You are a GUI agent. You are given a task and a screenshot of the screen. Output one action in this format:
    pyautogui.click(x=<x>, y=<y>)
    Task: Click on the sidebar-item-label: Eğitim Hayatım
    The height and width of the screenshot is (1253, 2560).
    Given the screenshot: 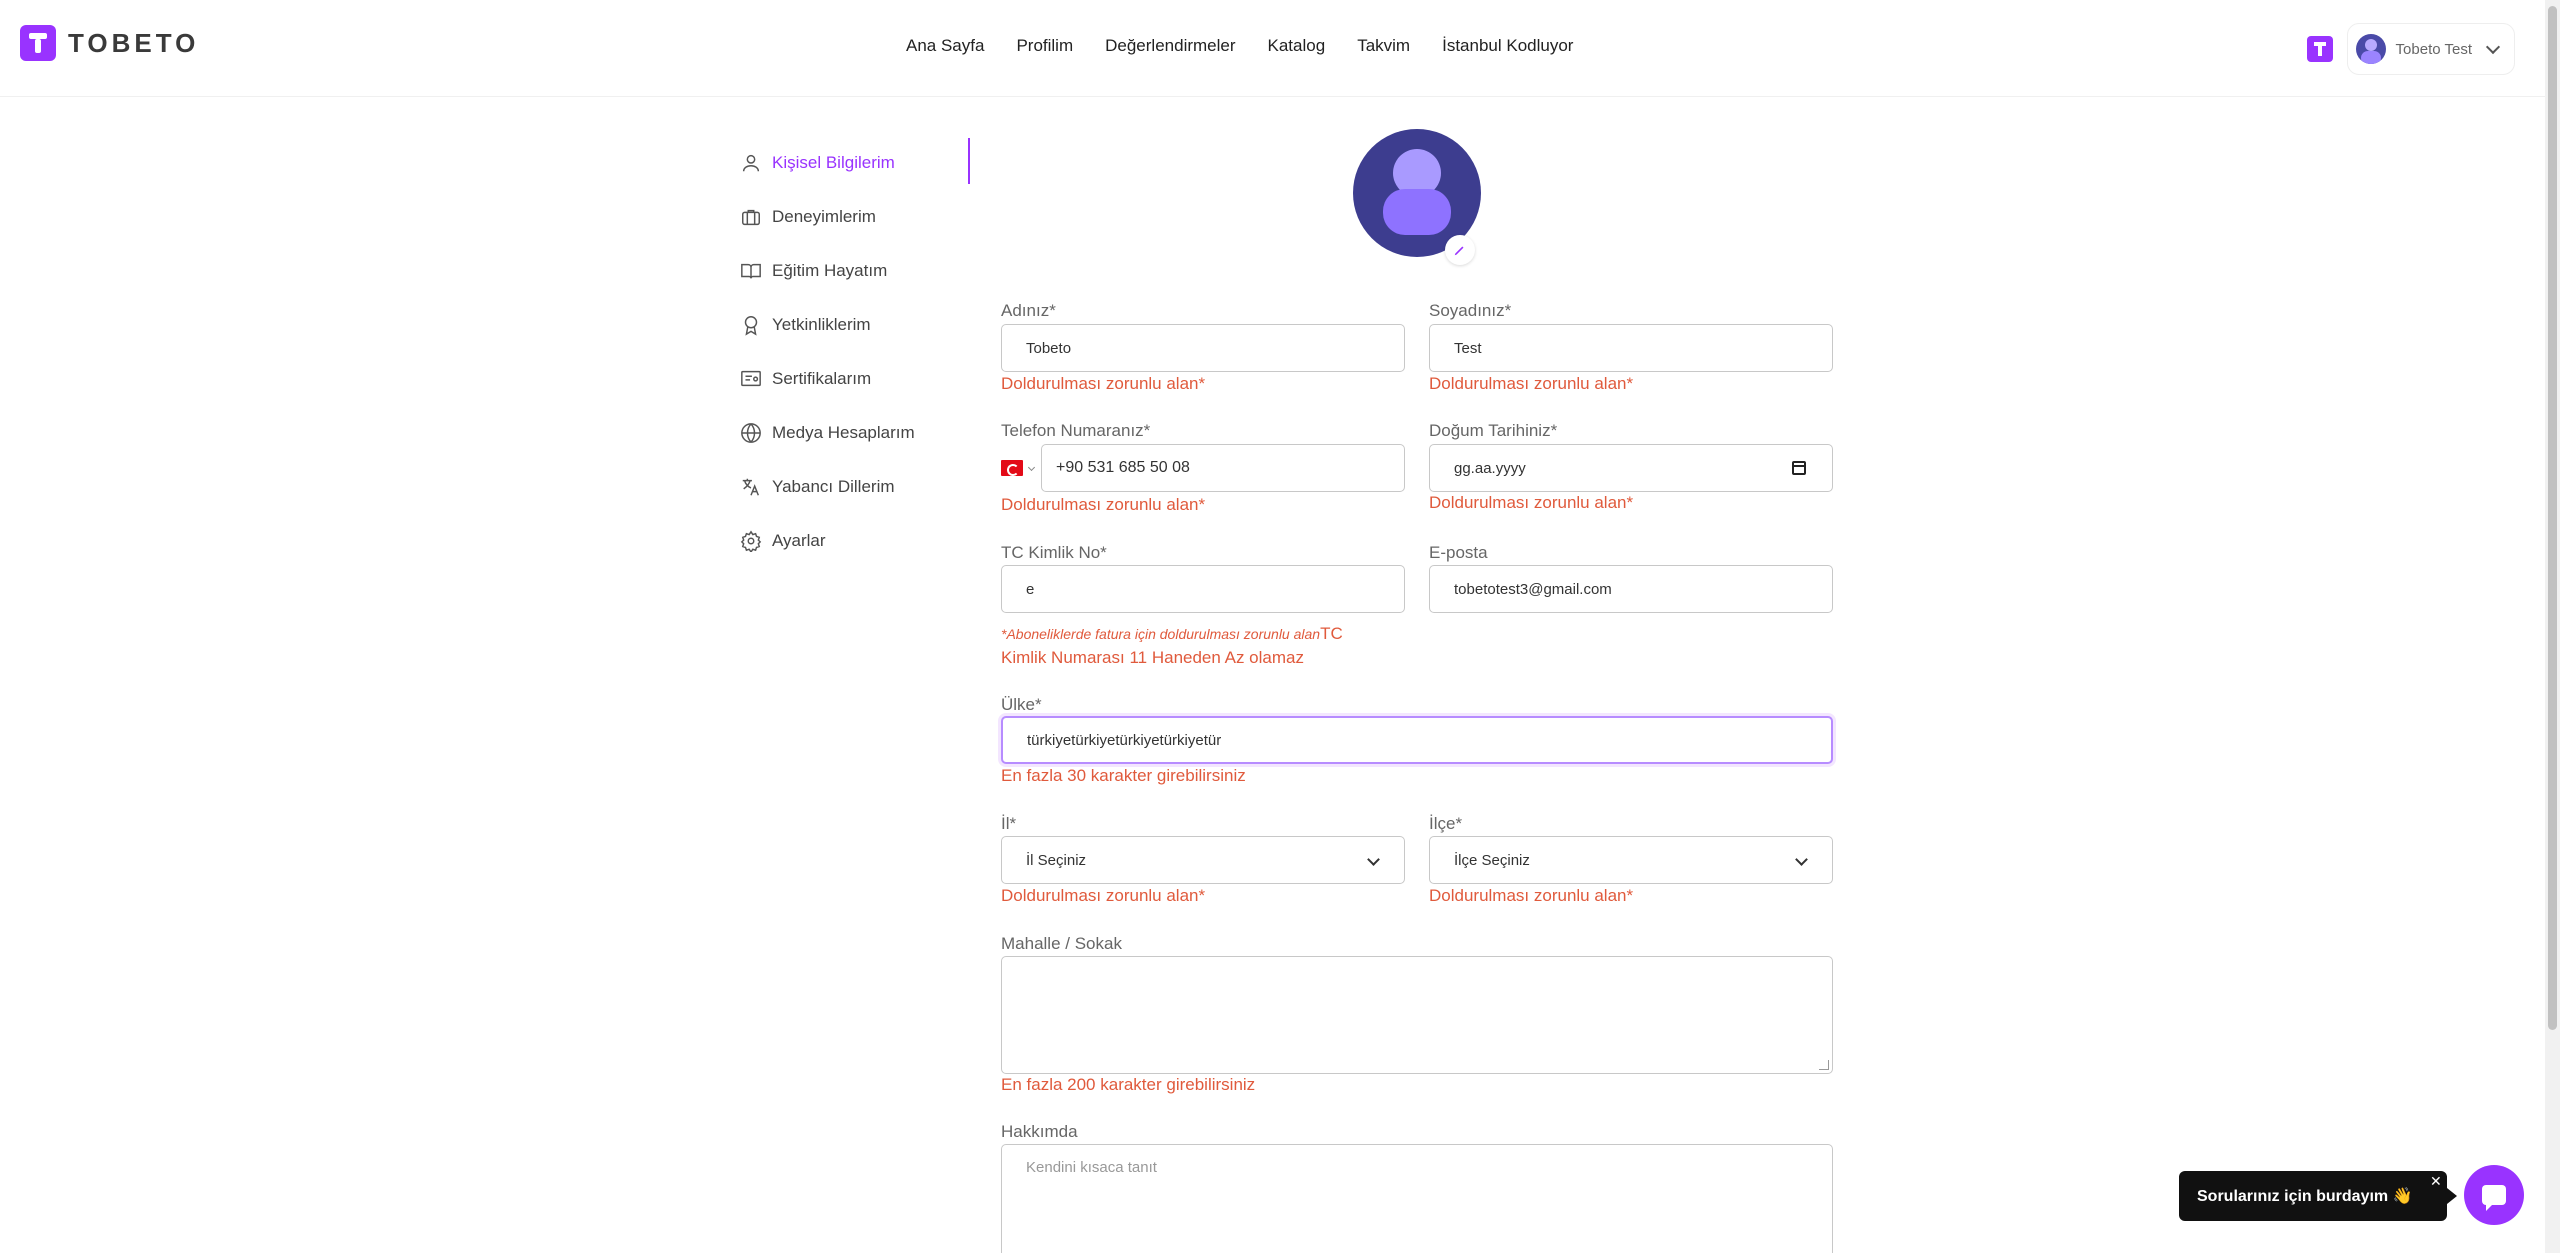 What is the action you would take?
    pyautogui.click(x=830, y=270)
    